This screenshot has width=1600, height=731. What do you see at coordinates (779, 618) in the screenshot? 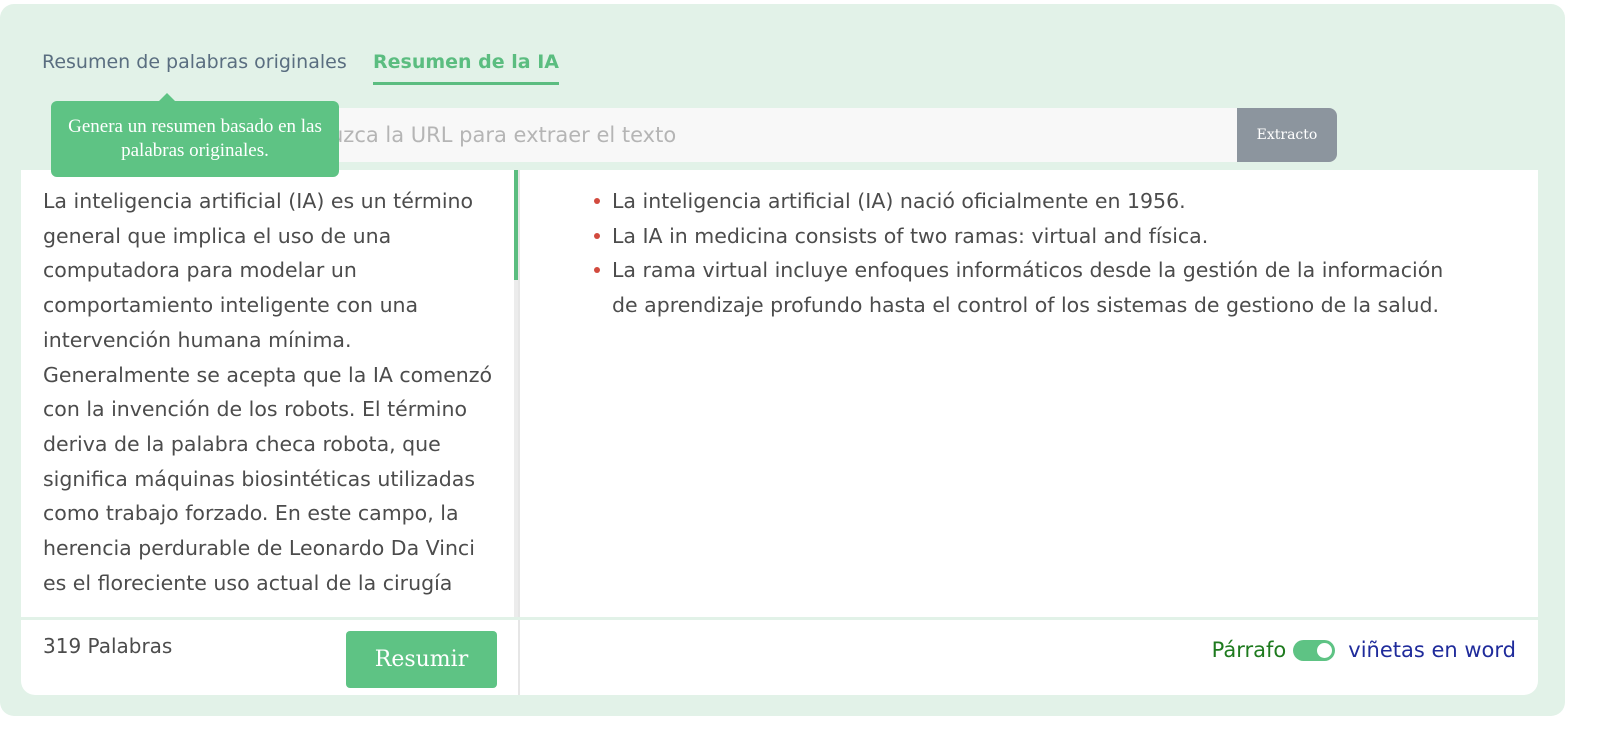
I see `footer-divider` at bounding box center [779, 618].